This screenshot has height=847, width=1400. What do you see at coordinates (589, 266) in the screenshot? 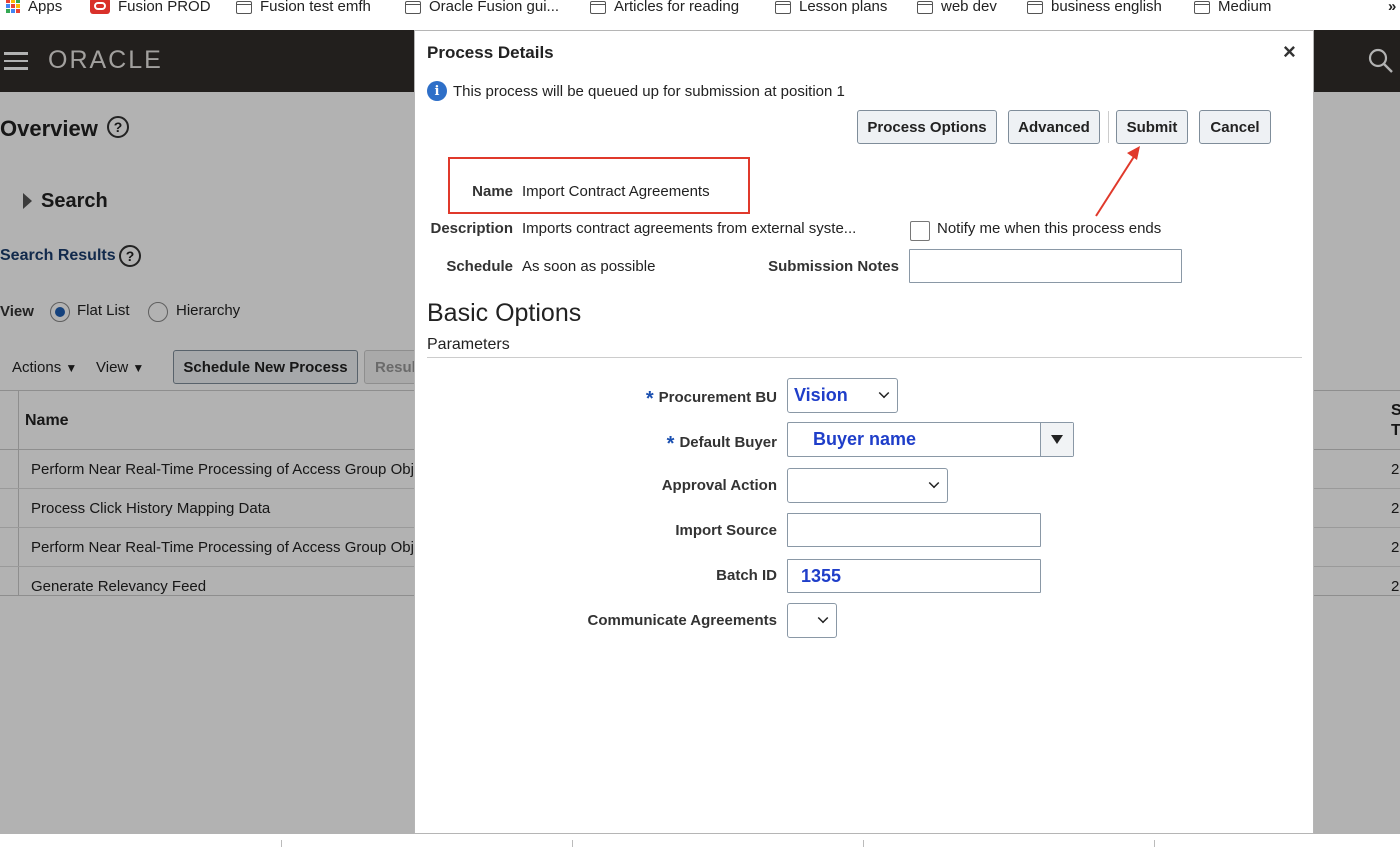
I see `schedule-value: As soon as possible` at bounding box center [589, 266].